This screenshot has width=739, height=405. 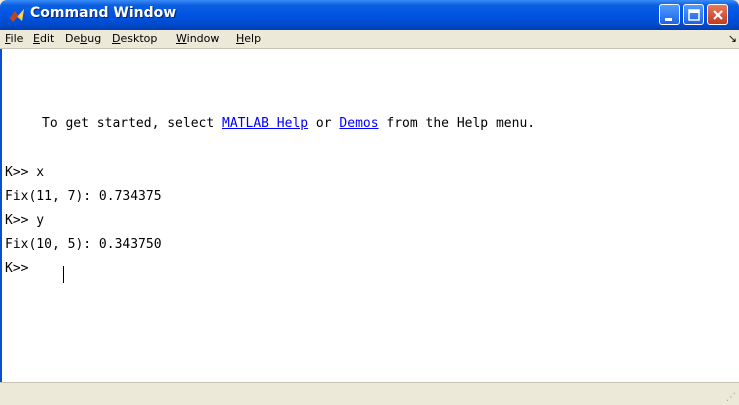 I want to click on close-button, so click(x=717, y=14).